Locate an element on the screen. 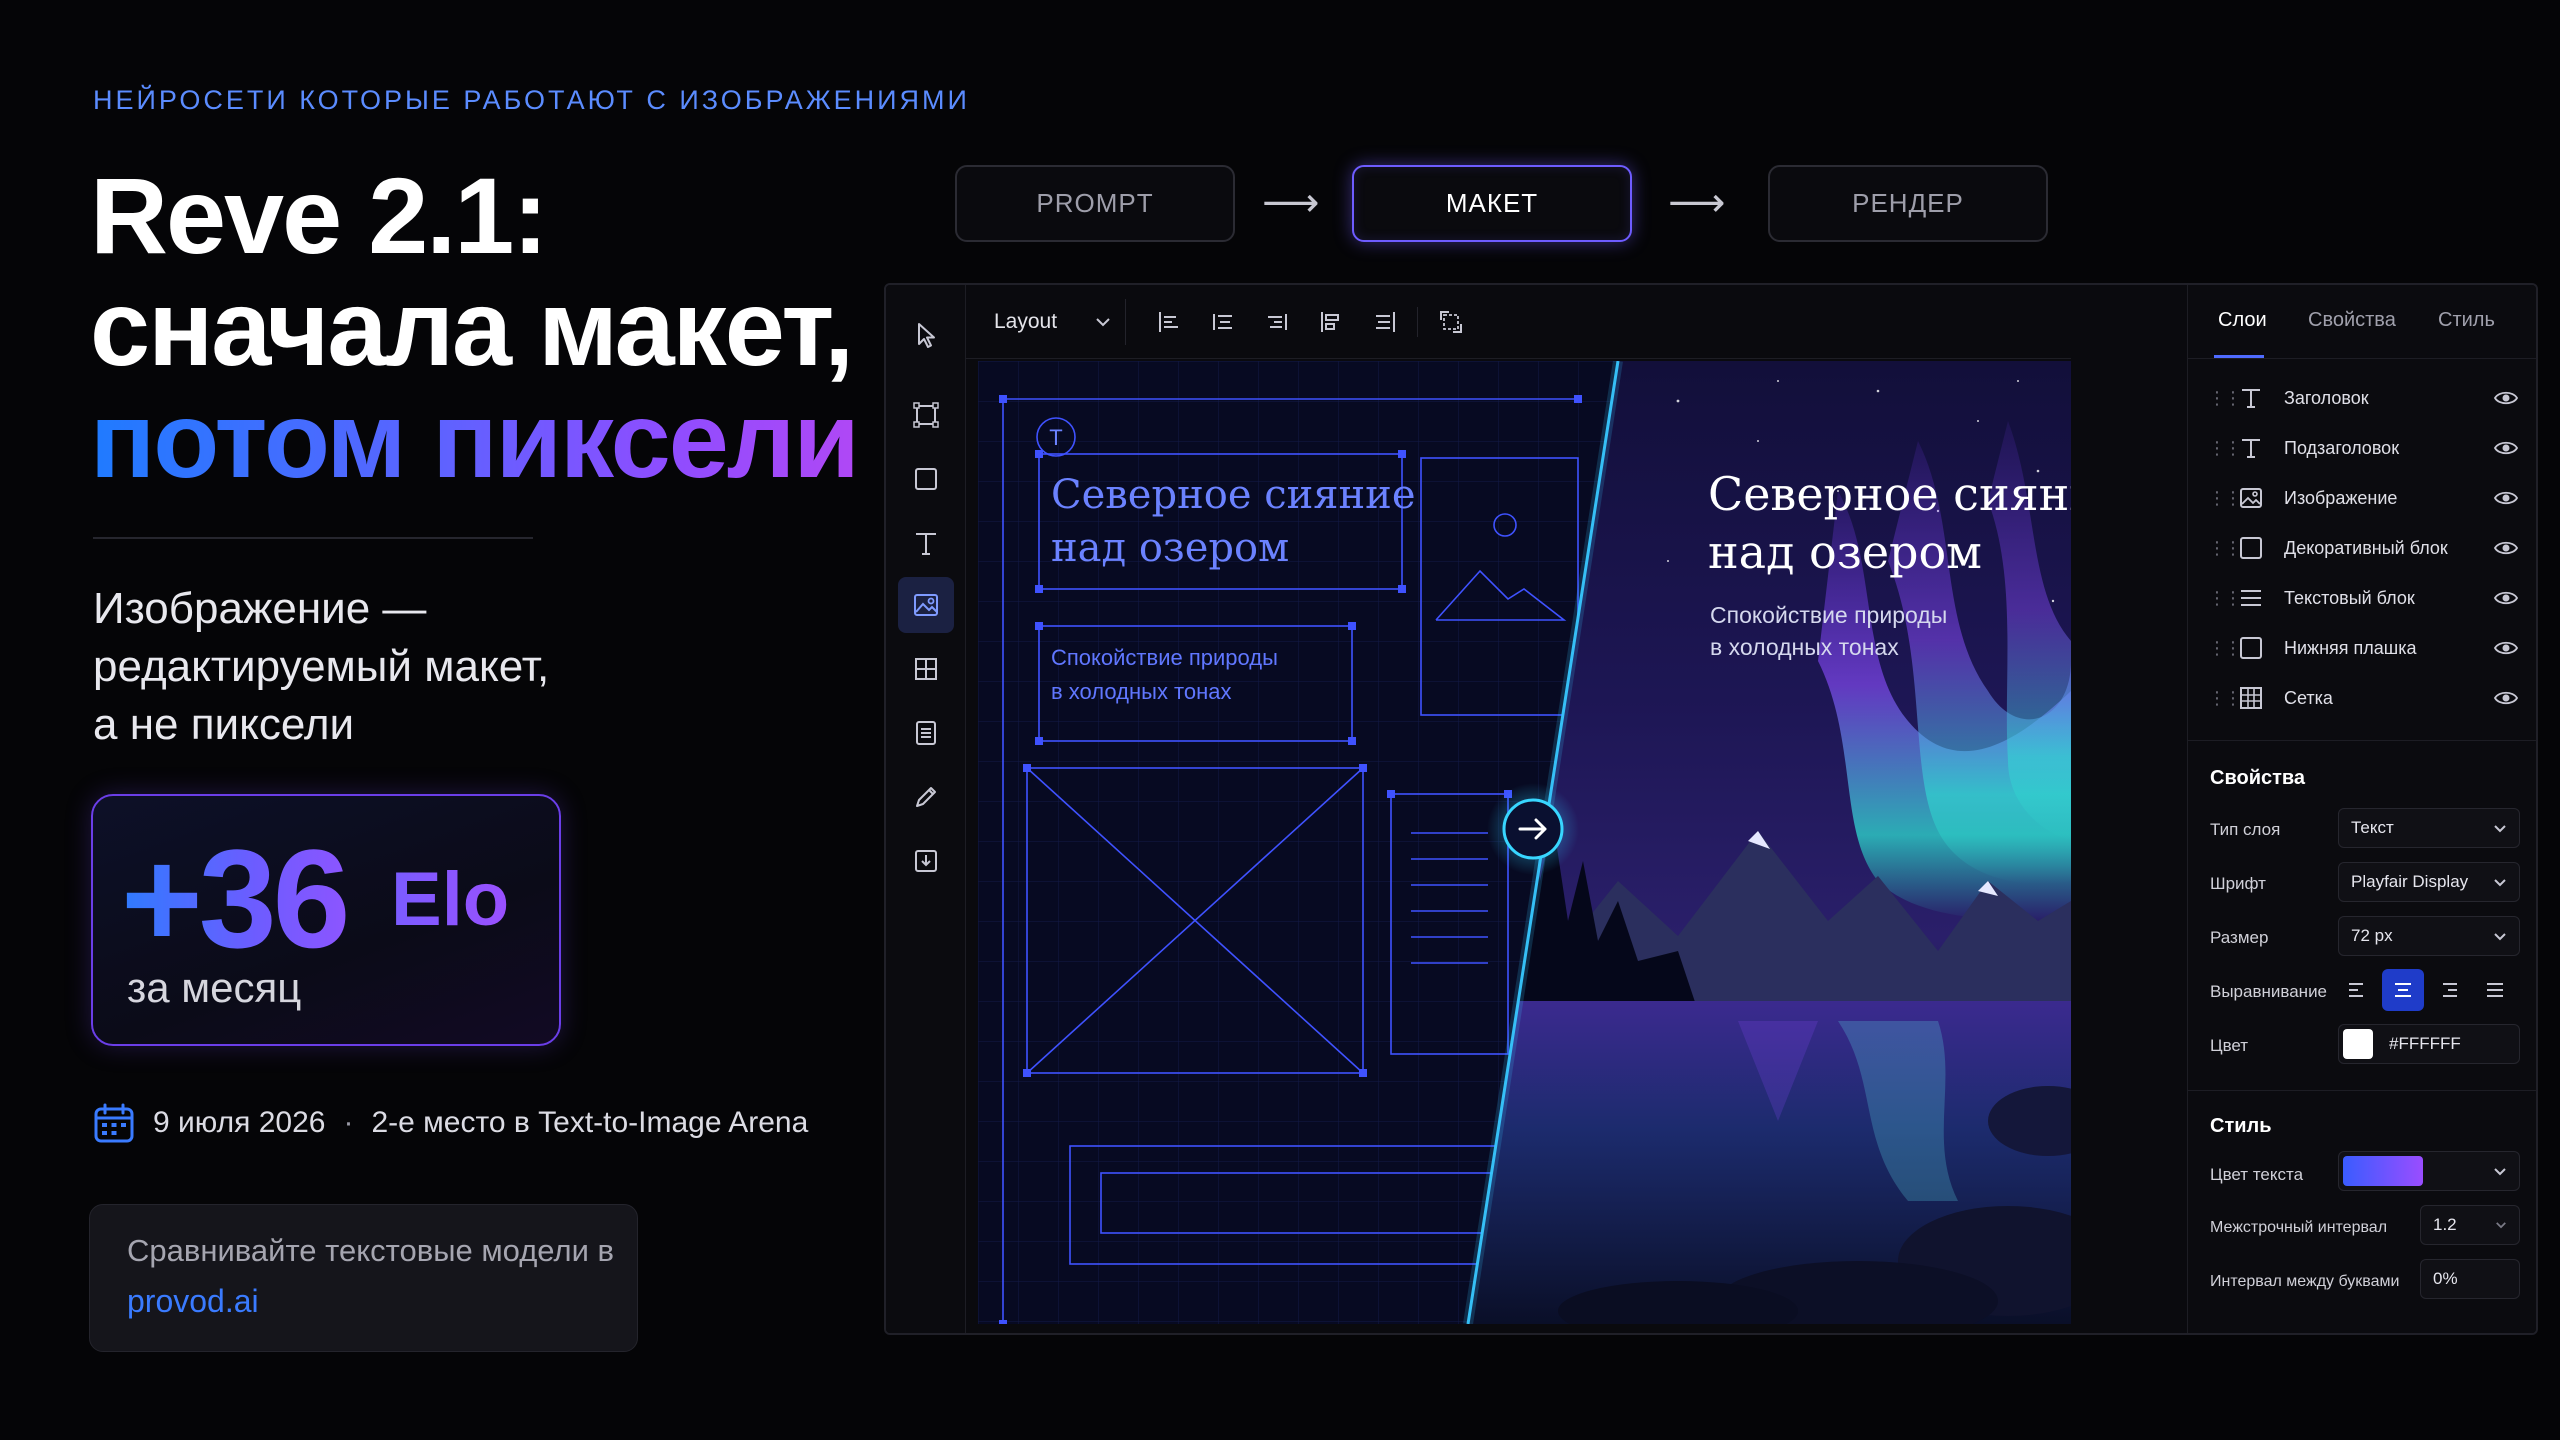 The height and width of the screenshot is (1440, 2560). layer-item: ⋮⋮ Сетка is located at coordinates (2362, 698).